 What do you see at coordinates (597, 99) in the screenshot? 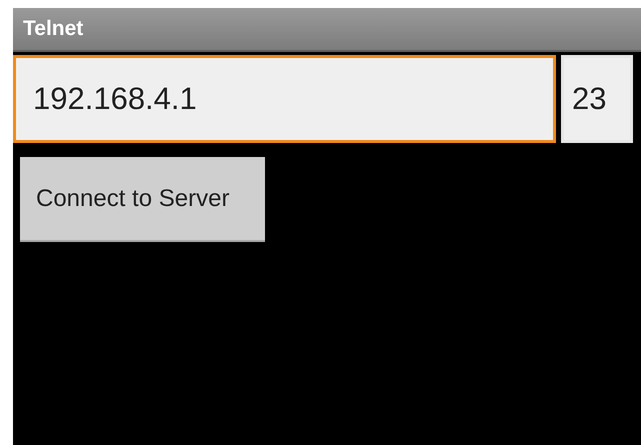
I see `port-field: 23` at bounding box center [597, 99].